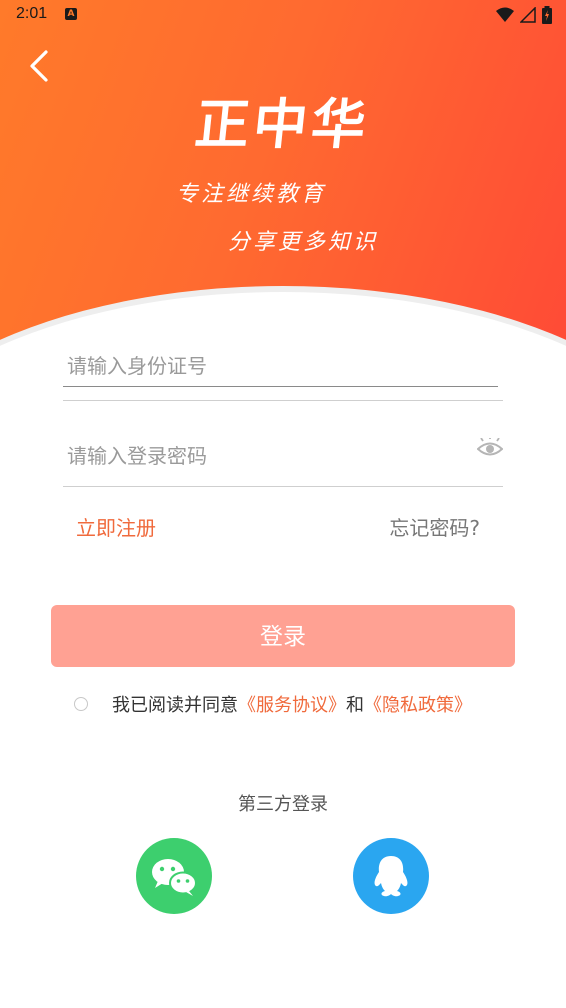  What do you see at coordinates (355, 705) in the screenshot?
I see `agreement-conjunction: 和` at bounding box center [355, 705].